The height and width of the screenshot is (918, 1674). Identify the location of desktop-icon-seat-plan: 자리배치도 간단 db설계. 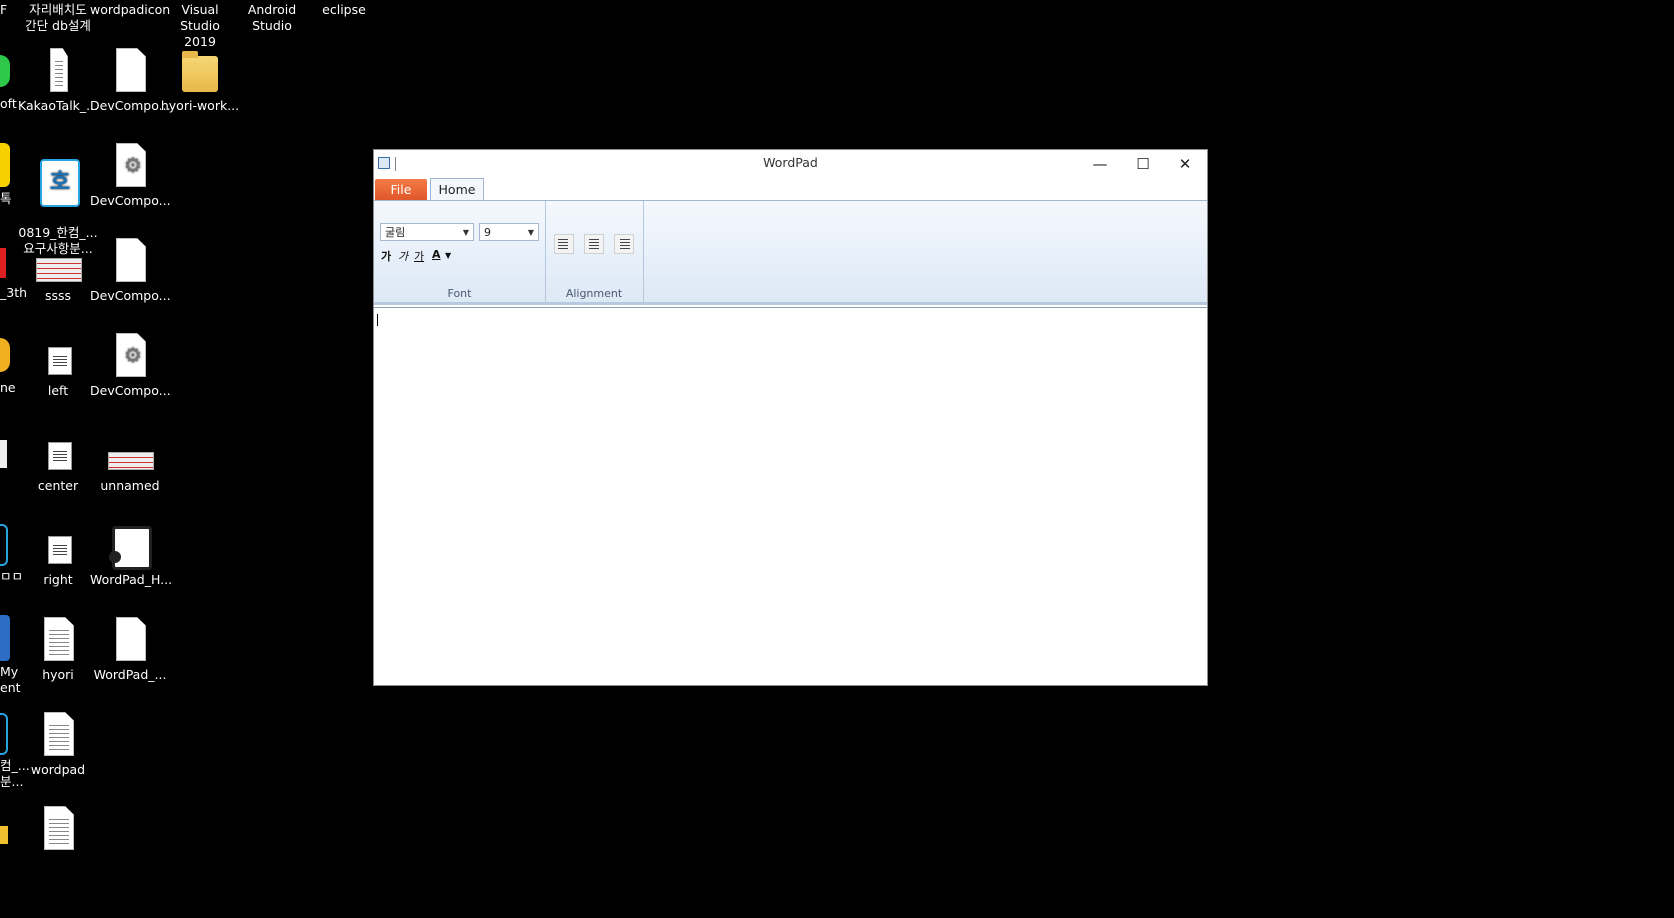
(58, 18).